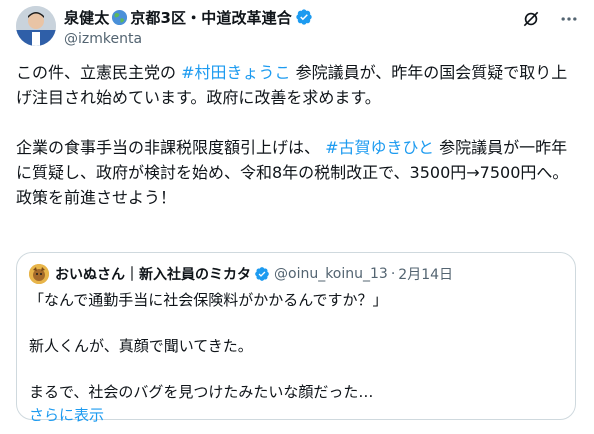 This screenshot has height=434, width=594. What do you see at coordinates (569, 19) in the screenshot?
I see `more-icon` at bounding box center [569, 19].